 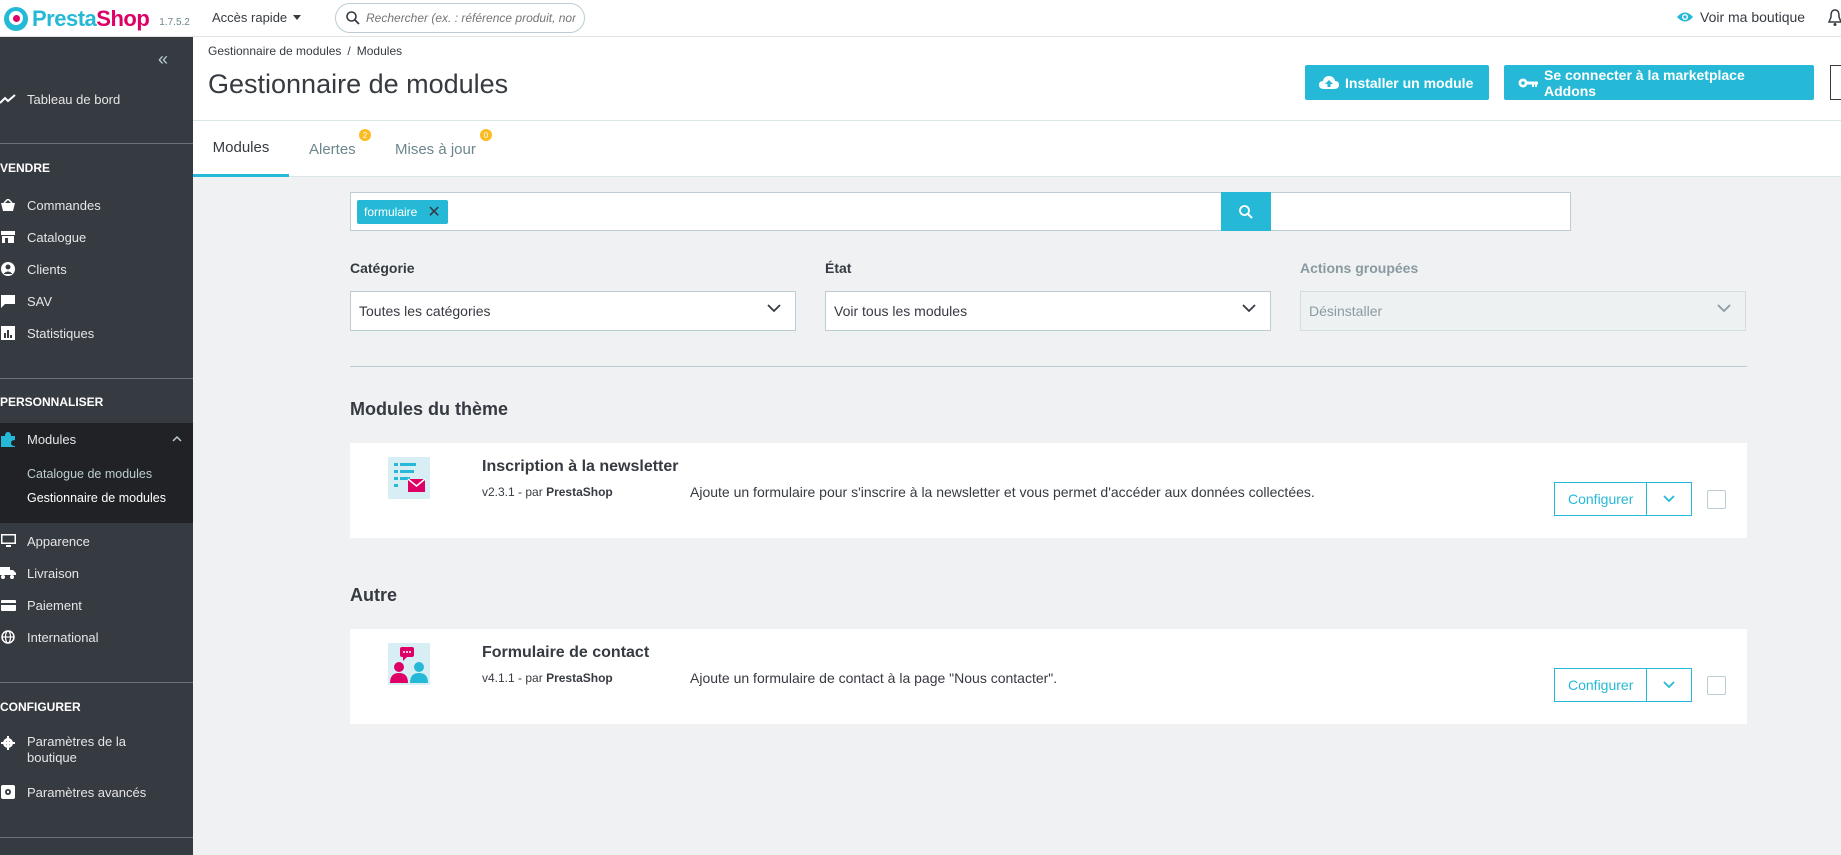 I want to click on sidebar-item-label: Tableau de bord, so click(x=74, y=99).